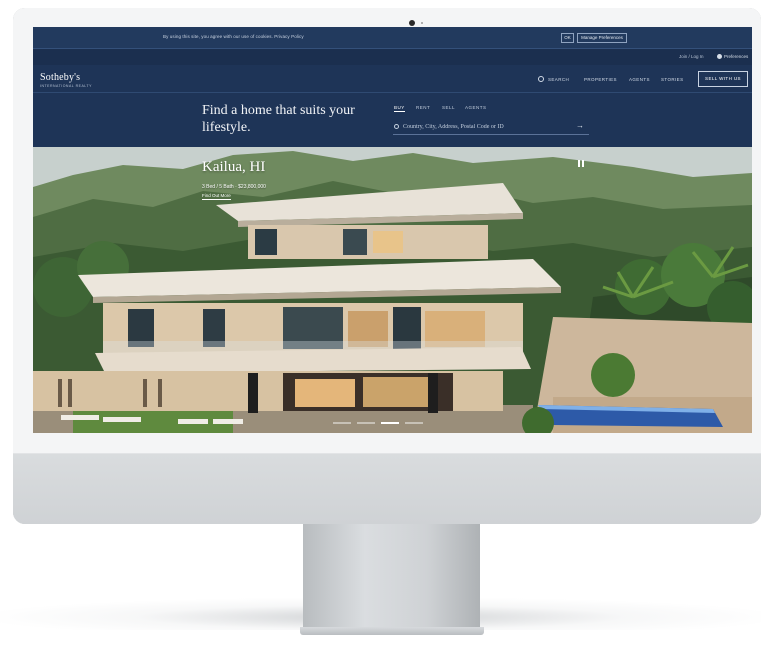 This screenshot has height=647, width=761. I want to click on search-underline, so click(491, 134).